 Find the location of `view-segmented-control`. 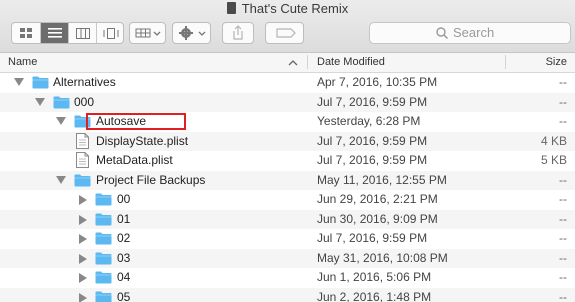

view-segmented-control is located at coordinates (67, 33).